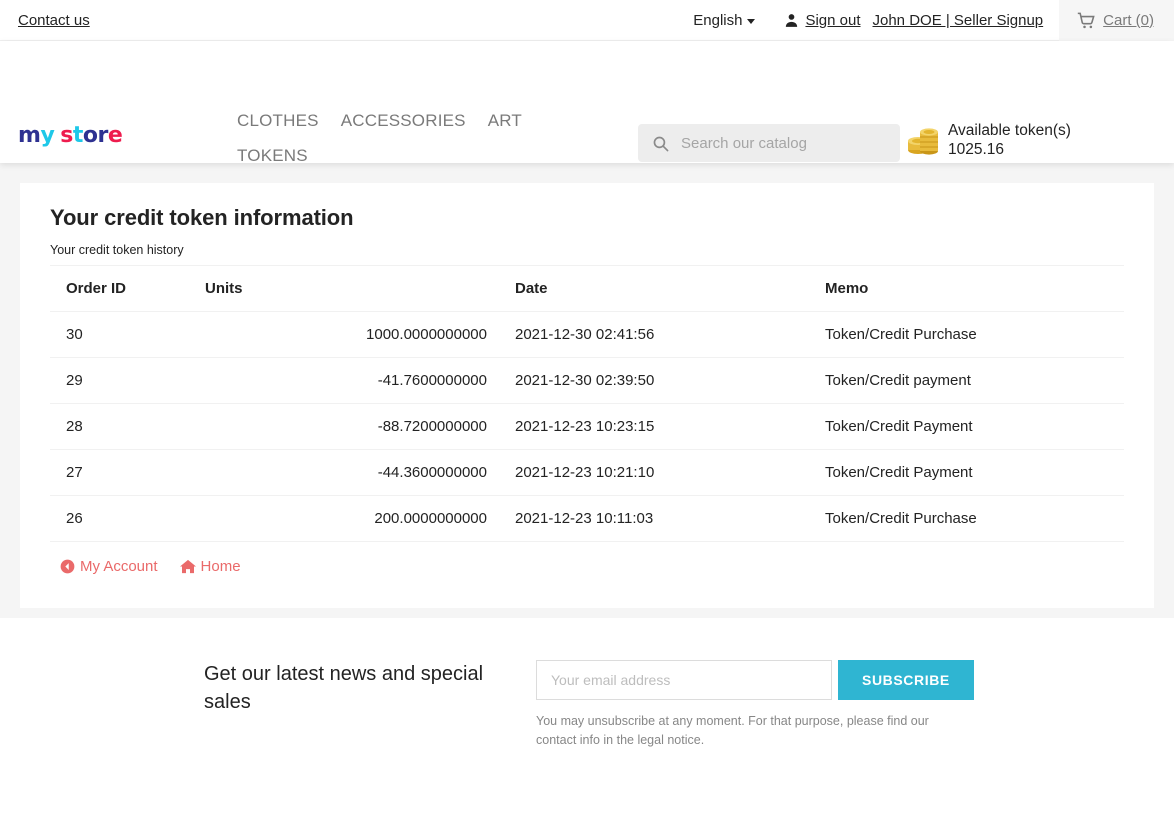 The width and height of the screenshot is (1174, 830). What do you see at coordinates (923, 140) in the screenshot?
I see `coins-icon` at bounding box center [923, 140].